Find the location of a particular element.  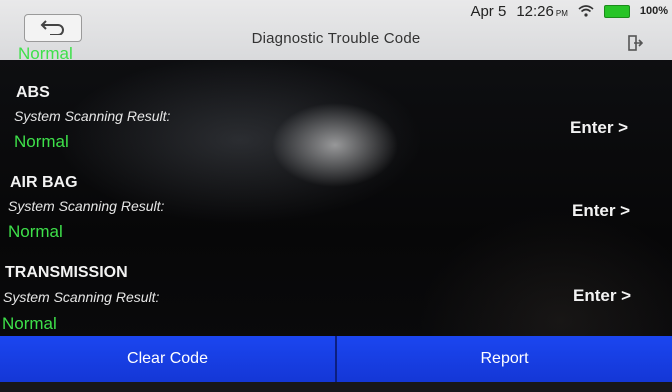

system-result-label-airbag: System Scanning Result: is located at coordinates (86, 206).